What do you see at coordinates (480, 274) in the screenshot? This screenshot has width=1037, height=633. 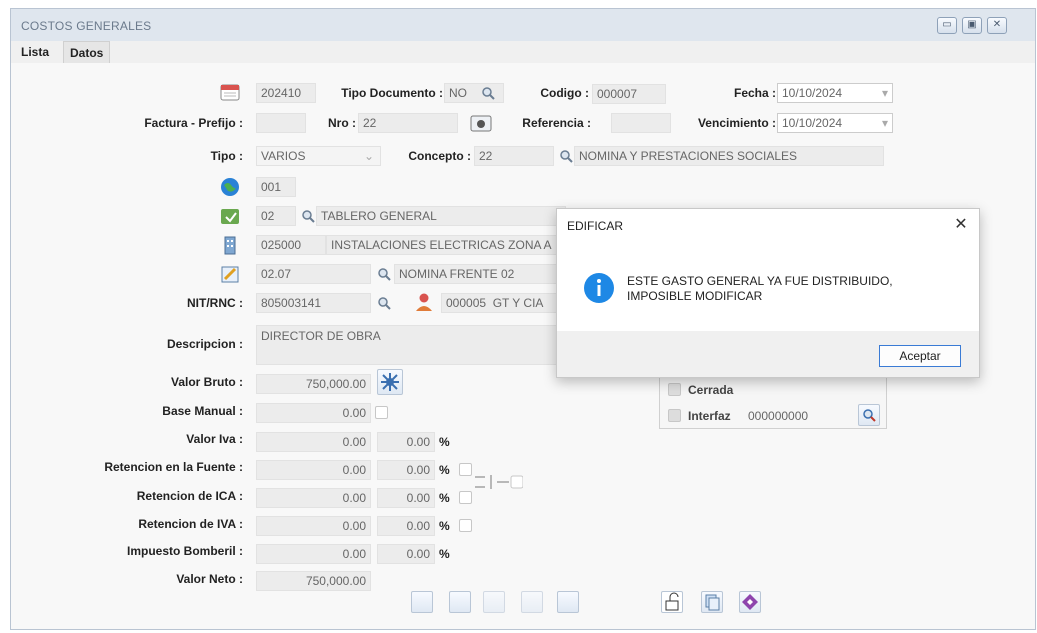 I see `actividad-name-field: NOMINA FRENTE 02` at bounding box center [480, 274].